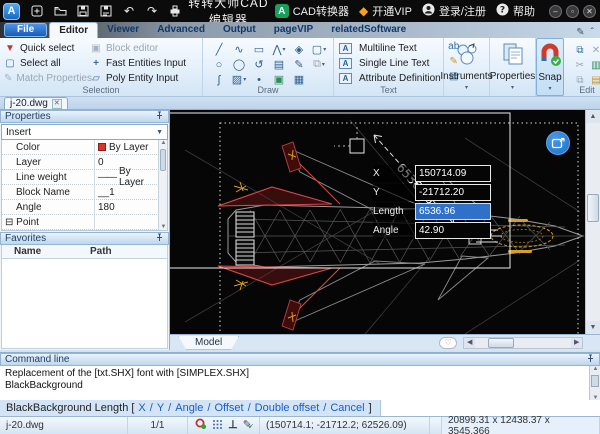 The width and height of the screenshot is (600, 434). Describe the element at coordinates (96, 48) in the screenshot. I see `block-editor-icon: ▣` at that location.